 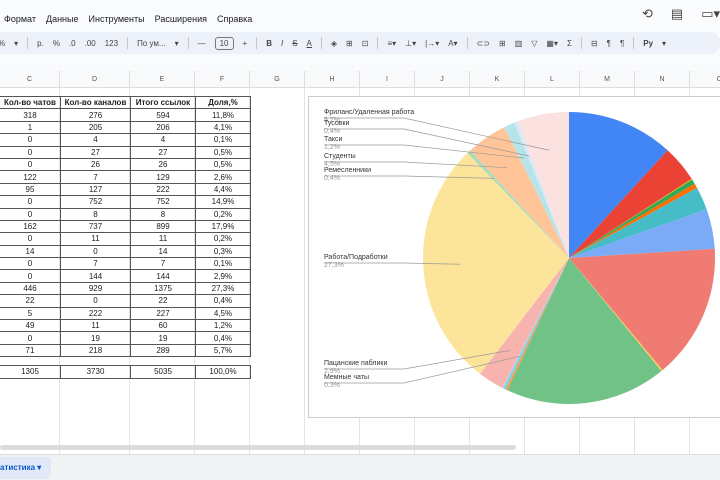 What do you see at coordinates (95, 79) in the screenshot?
I see `column-header-d: D` at bounding box center [95, 79].